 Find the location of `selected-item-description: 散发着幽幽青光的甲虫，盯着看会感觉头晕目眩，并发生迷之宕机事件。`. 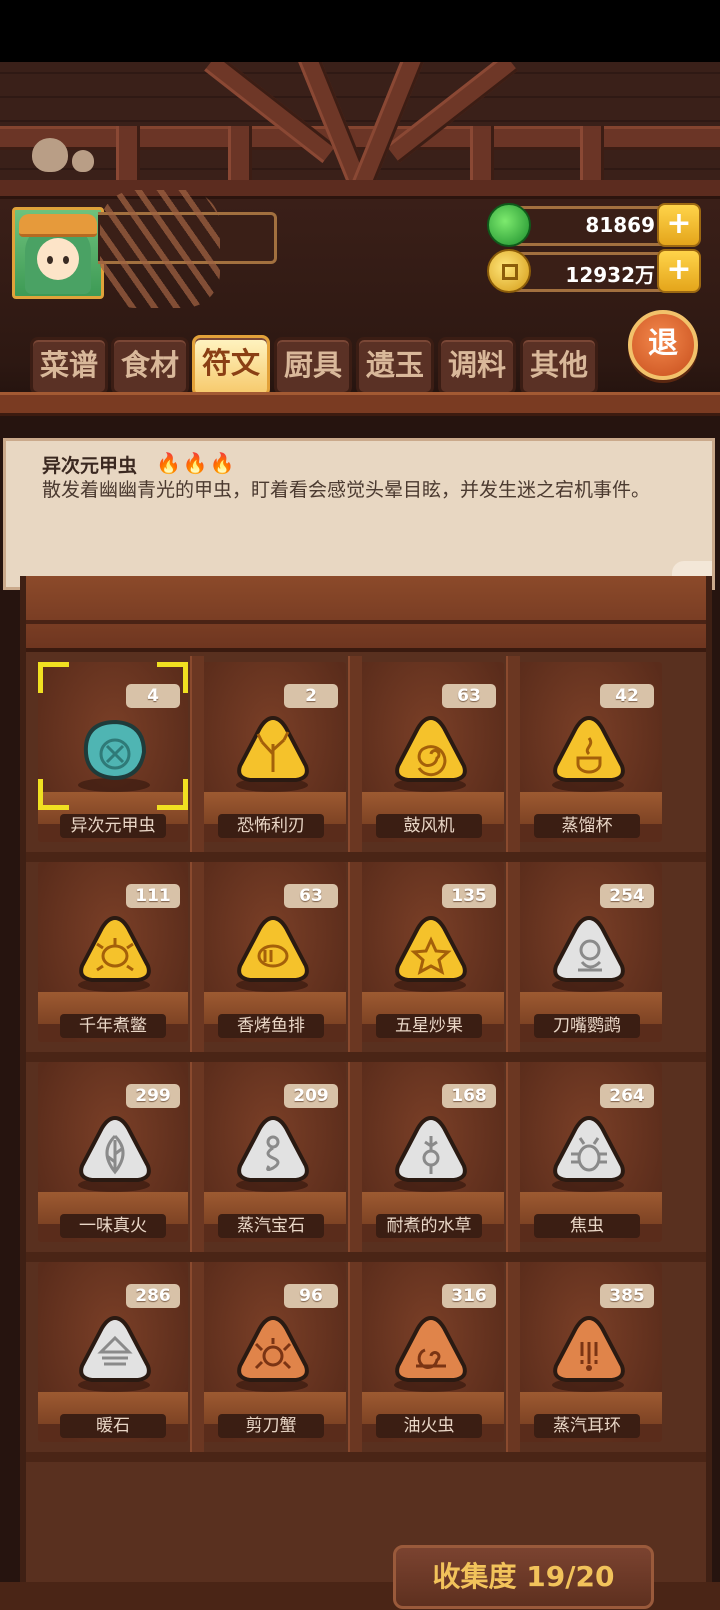

selected-item-description: 散发着幽幽青光的甲虫，盯着看会感觉头晕目眩，并发生迷之宕机事件。 is located at coordinates (346, 490).